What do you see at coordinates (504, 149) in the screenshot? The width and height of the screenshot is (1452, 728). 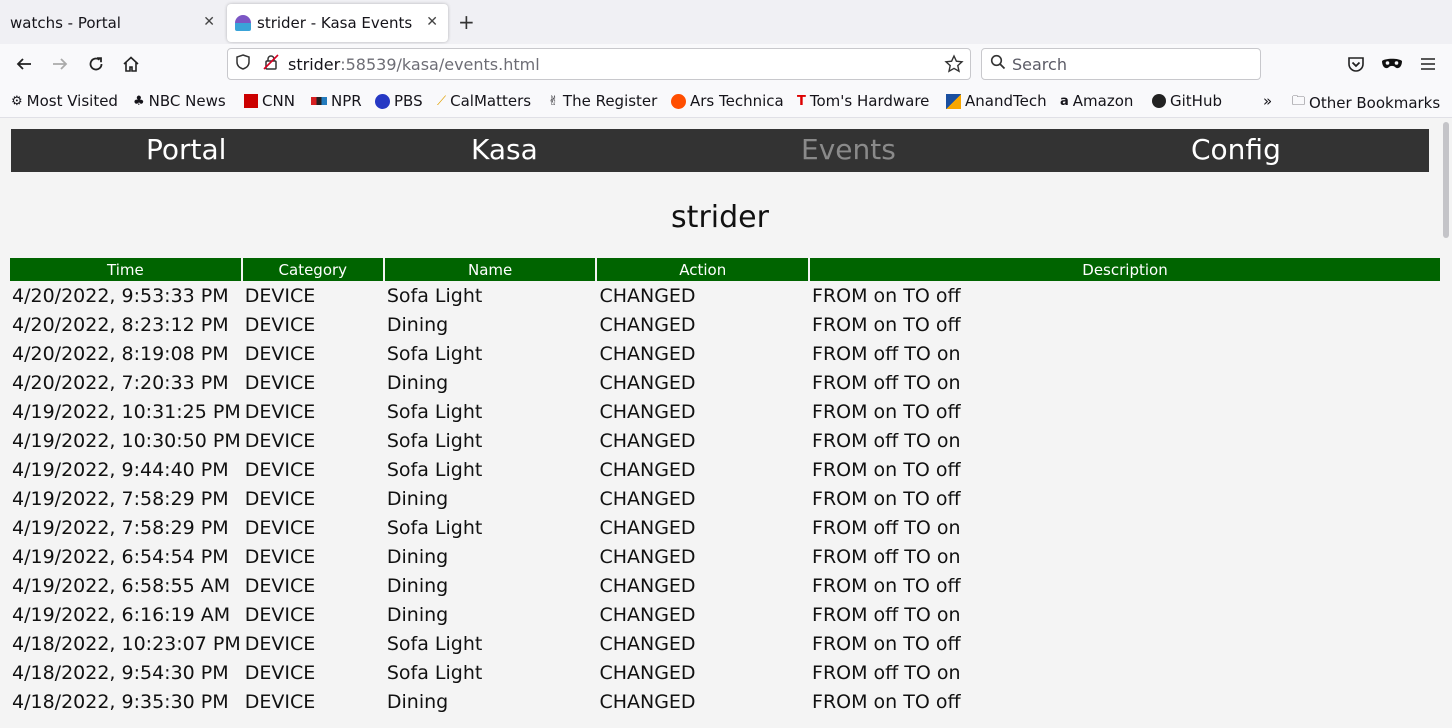 I see `nav-link-kasa: Kasa` at bounding box center [504, 149].